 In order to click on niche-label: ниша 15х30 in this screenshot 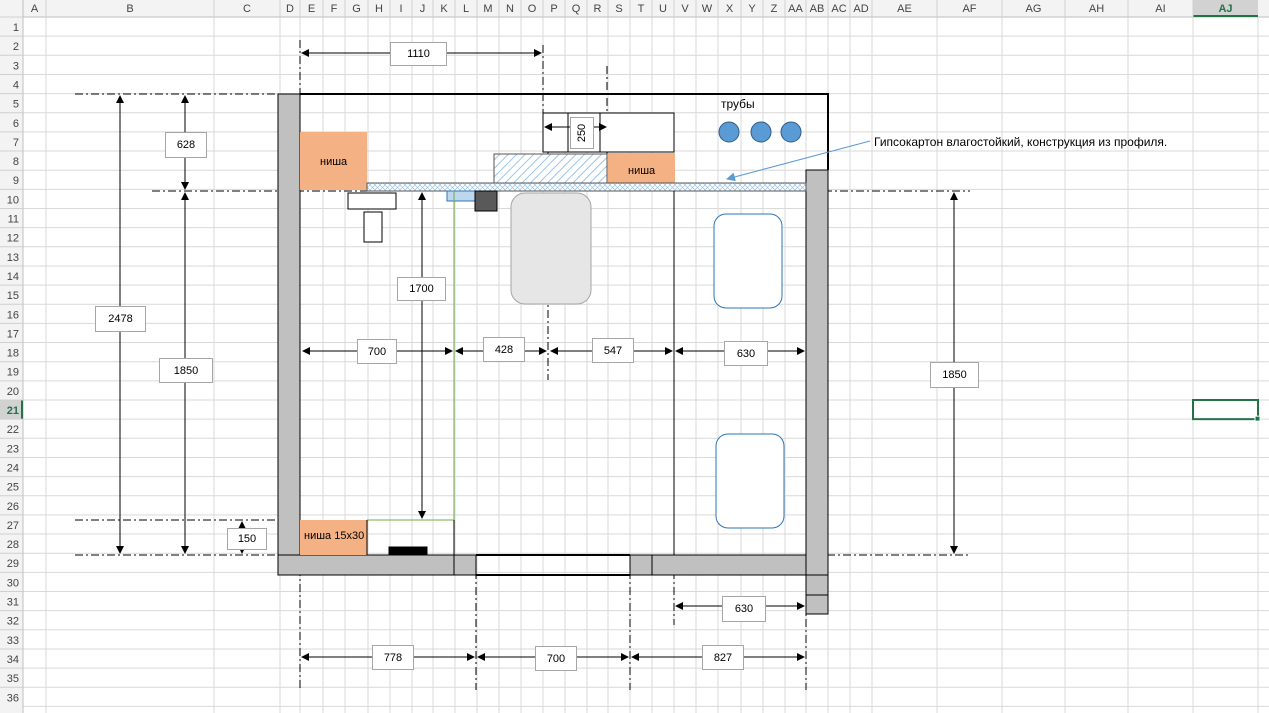, I will do `click(334, 536)`.